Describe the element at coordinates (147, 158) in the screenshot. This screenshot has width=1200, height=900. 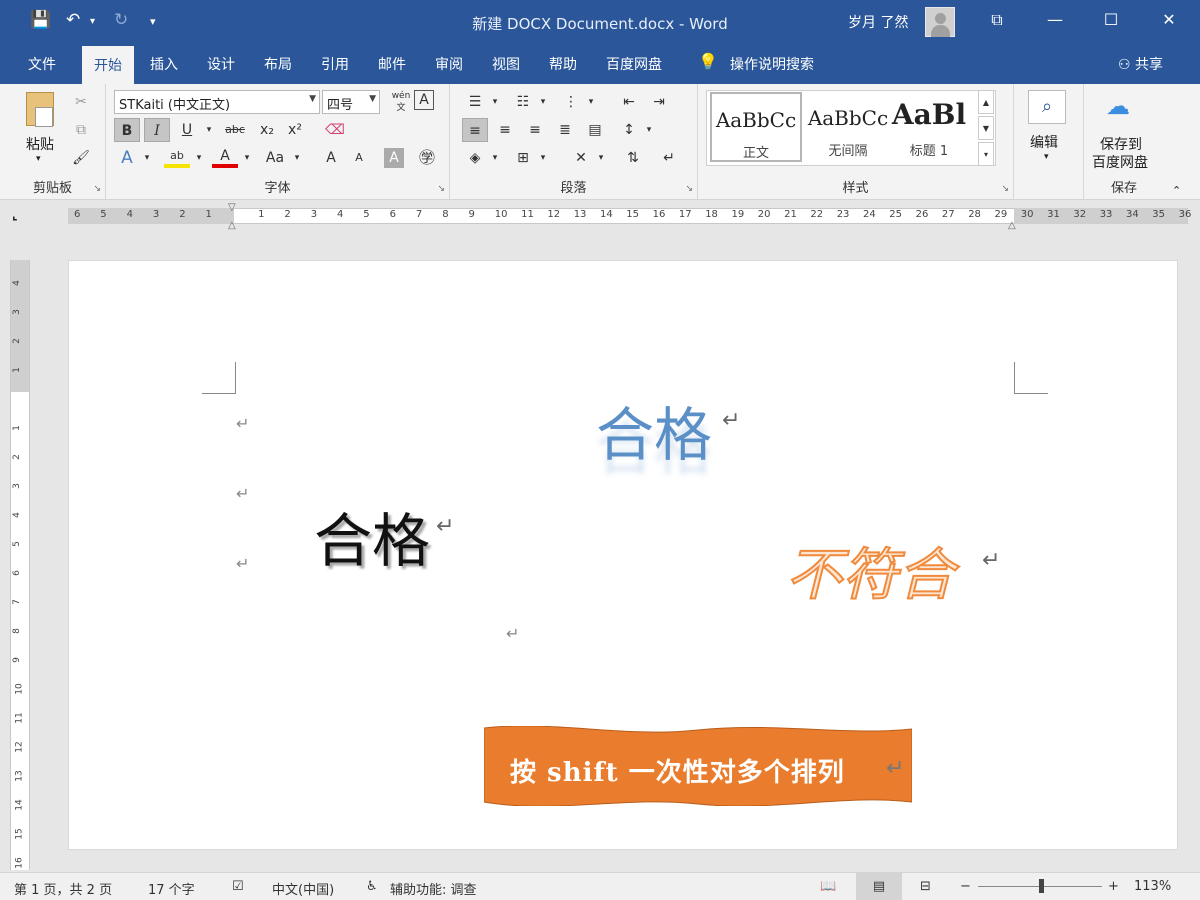
I see `text-effects-dropdown-icon: ▾` at that location.